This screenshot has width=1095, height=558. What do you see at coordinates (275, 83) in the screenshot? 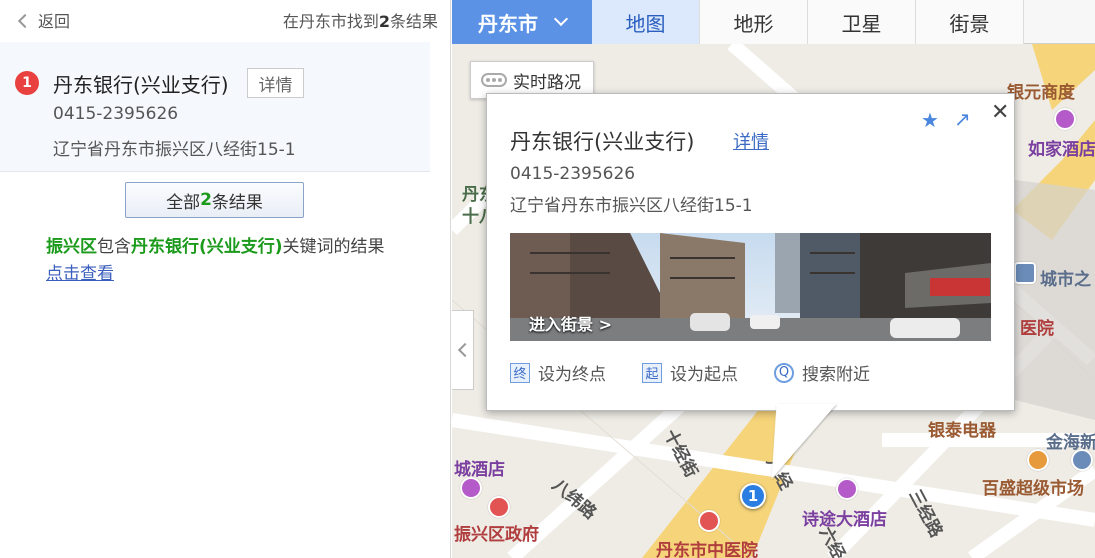
I see `result-detail-button: 详情` at bounding box center [275, 83].